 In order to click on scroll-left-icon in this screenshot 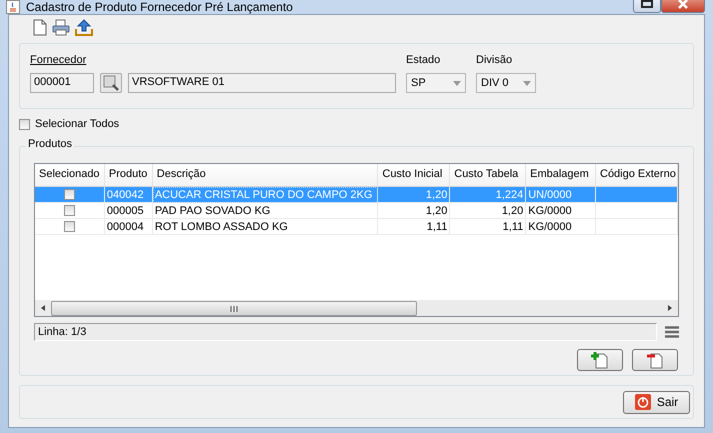, I will do `click(43, 308)`.